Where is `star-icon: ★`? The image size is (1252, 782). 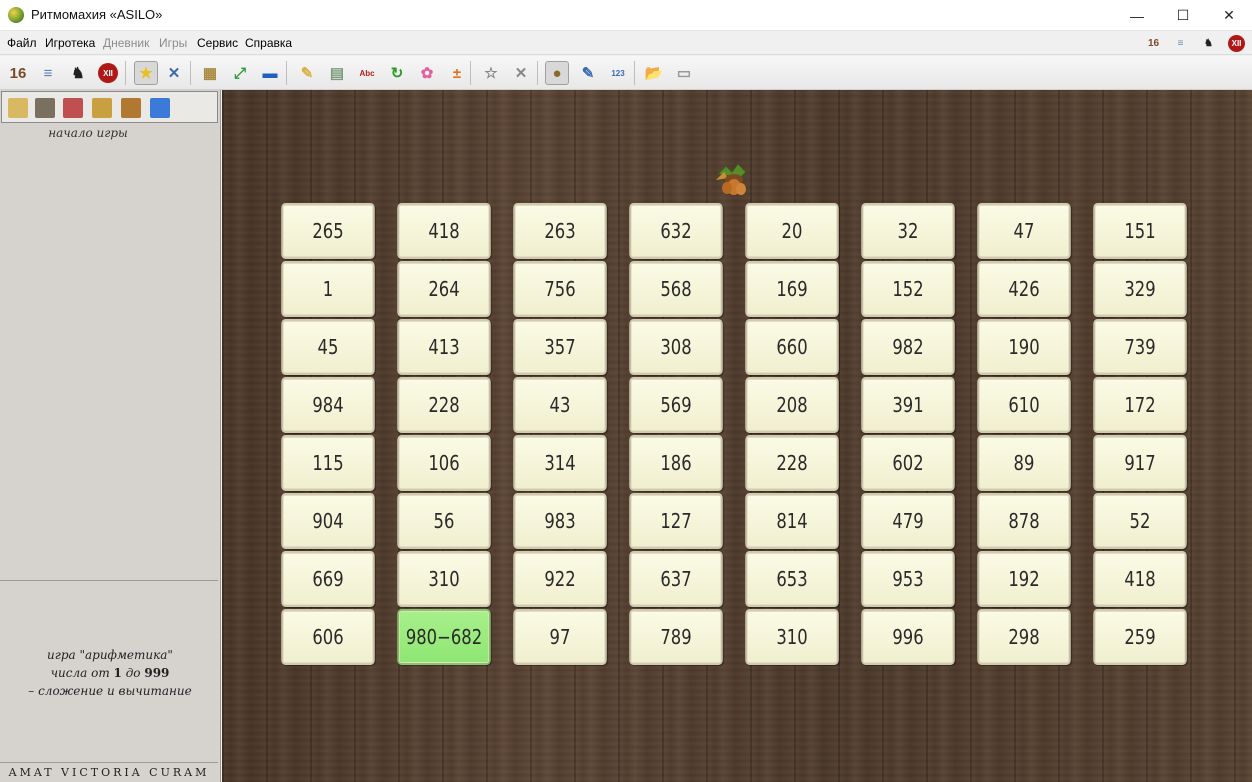
star-icon: ★ is located at coordinates (146, 73).